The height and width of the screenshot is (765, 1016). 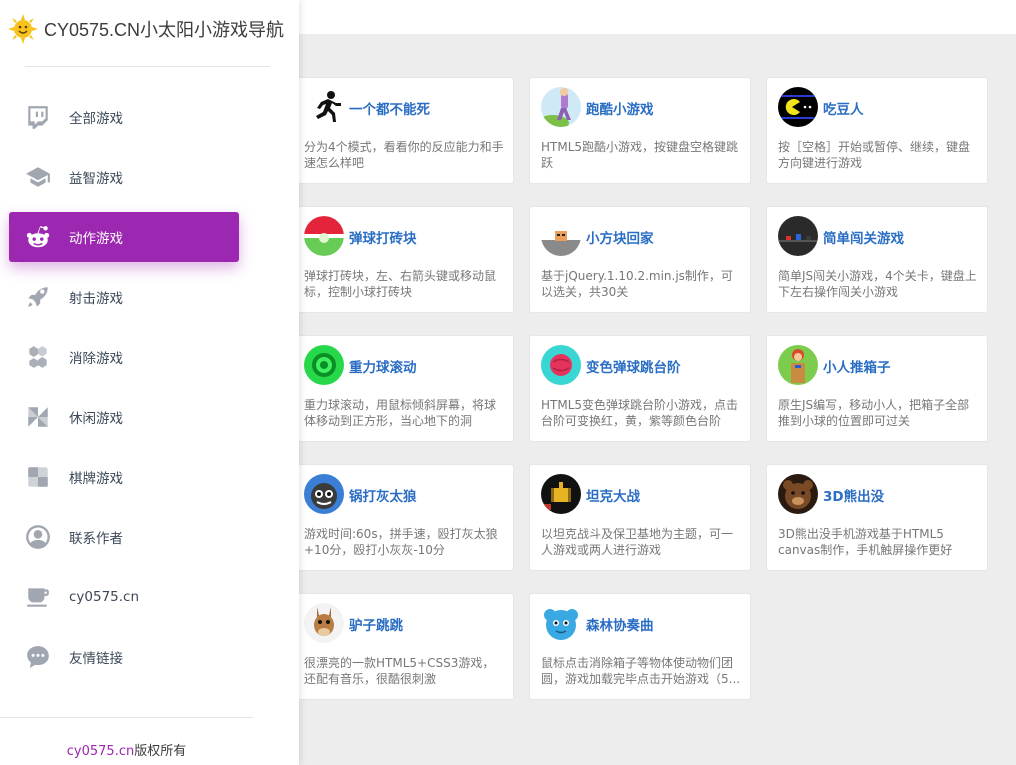 What do you see at coordinates (124, 297) in the screenshot?
I see `sidebar-item-shooting: 射击游戏` at bounding box center [124, 297].